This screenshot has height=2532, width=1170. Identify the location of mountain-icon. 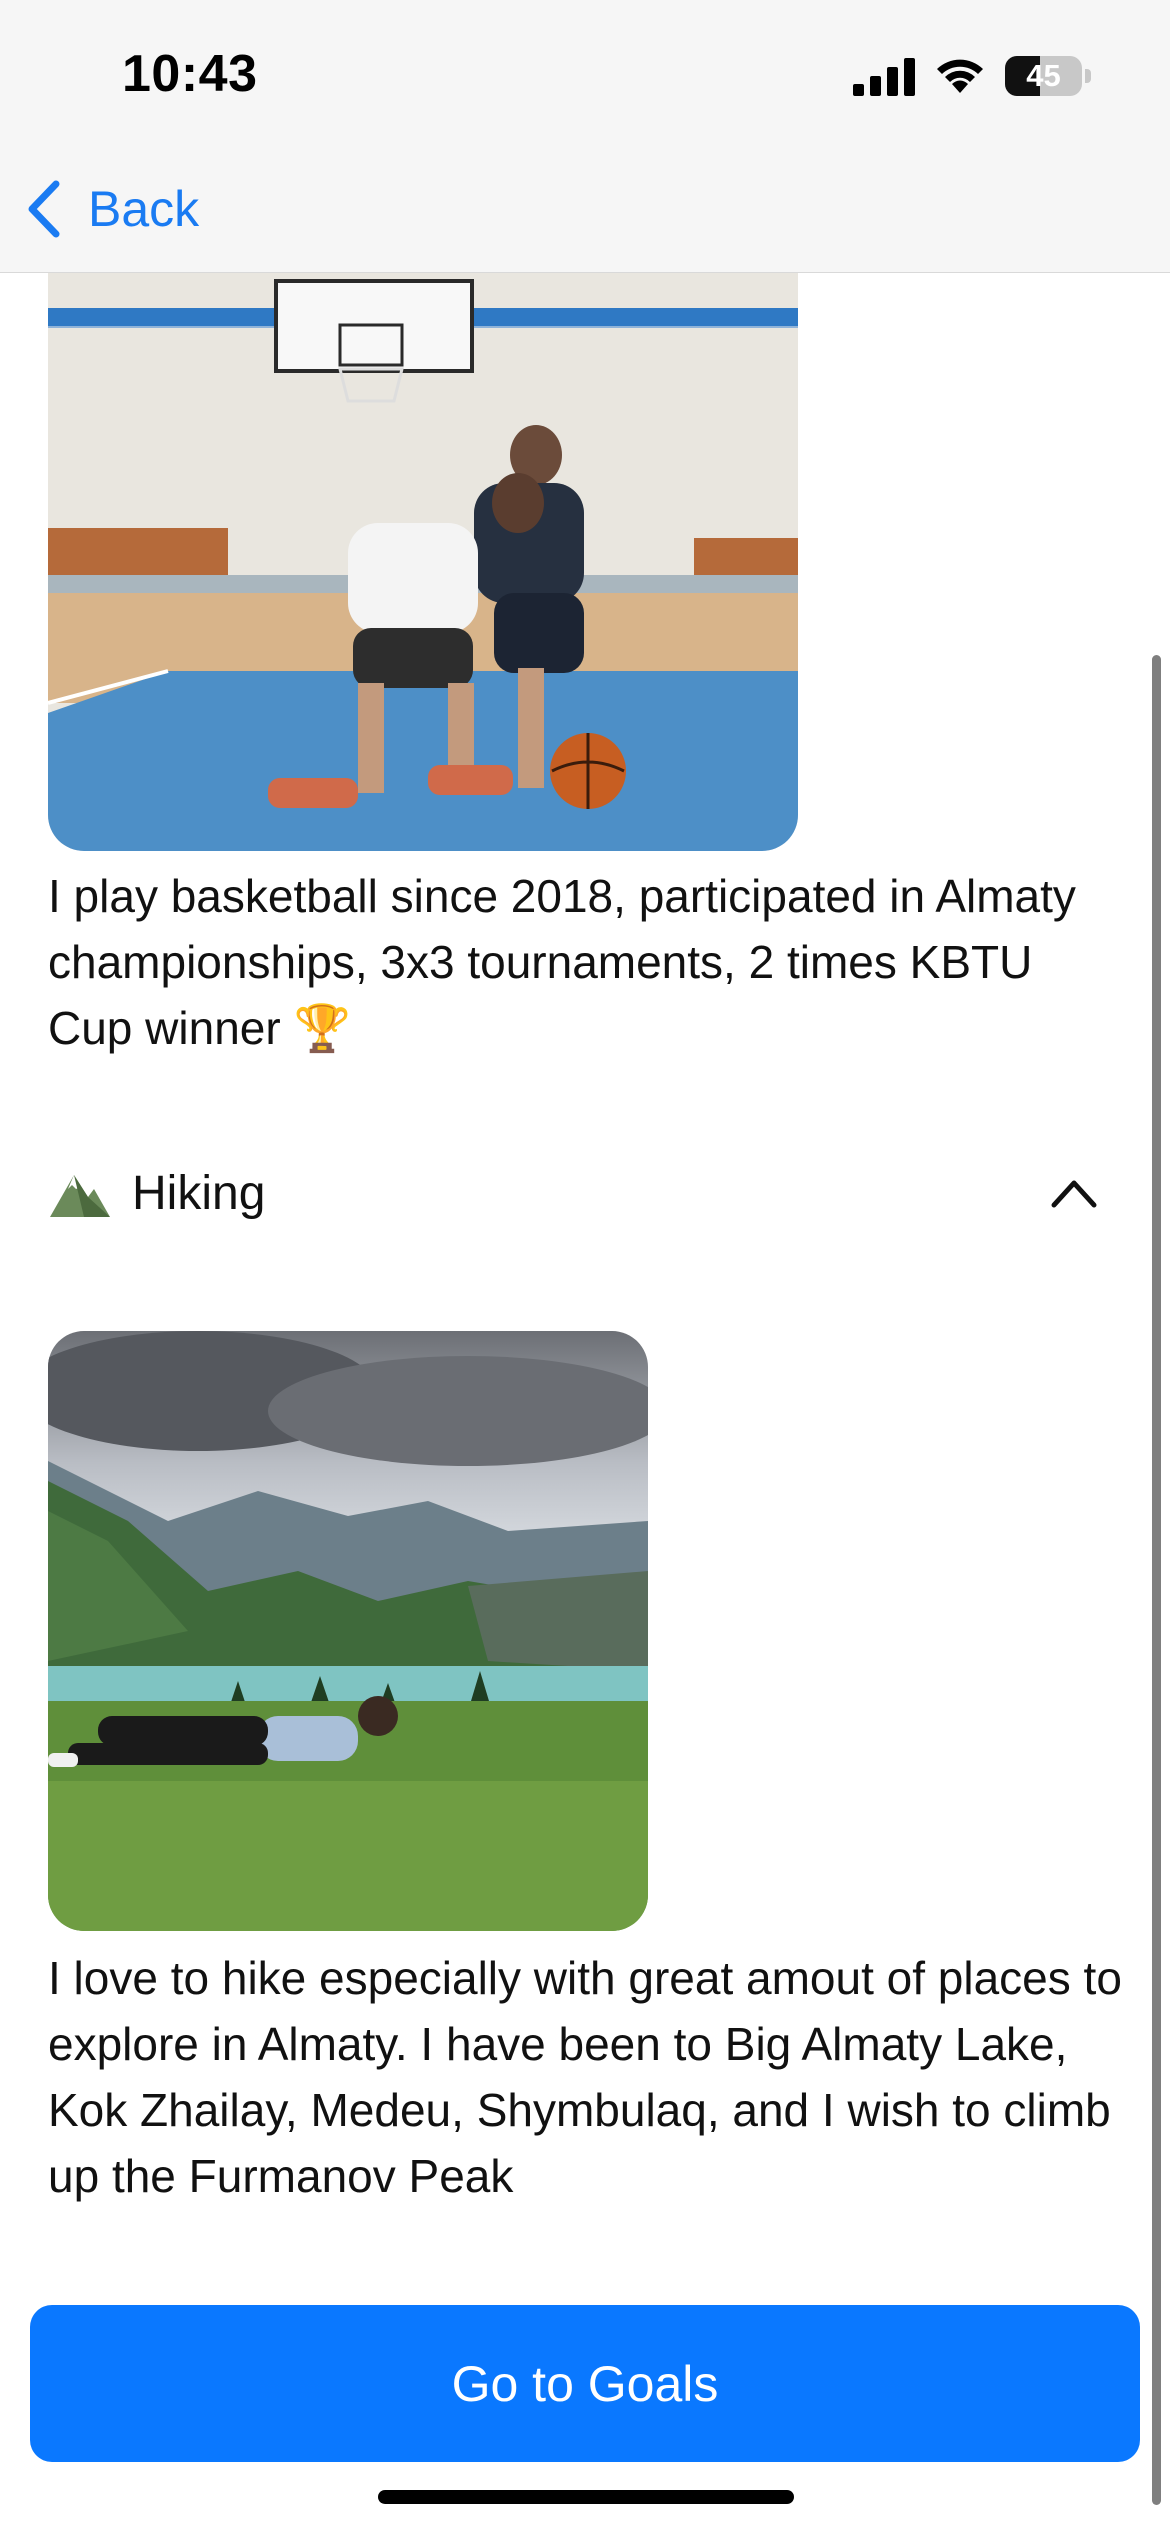
(80, 1196).